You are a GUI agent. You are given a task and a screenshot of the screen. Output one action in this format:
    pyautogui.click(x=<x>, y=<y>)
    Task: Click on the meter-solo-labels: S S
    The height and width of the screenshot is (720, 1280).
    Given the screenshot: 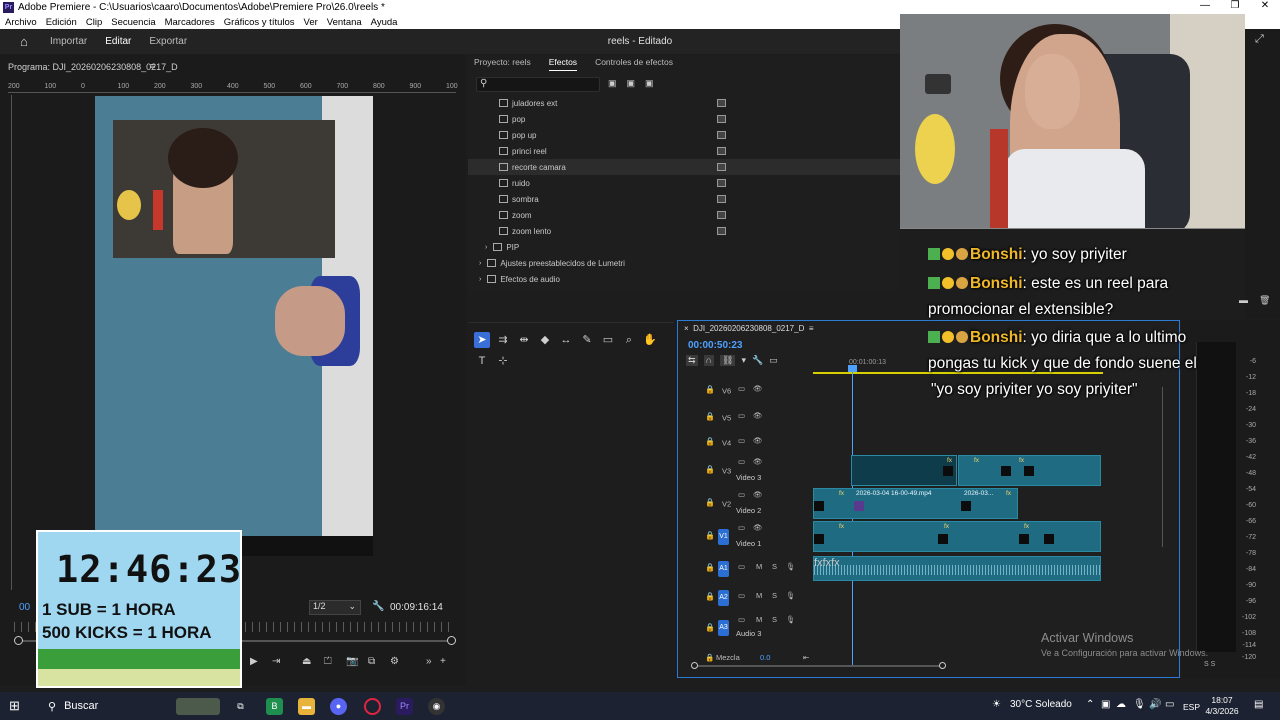 What is the action you would take?
    pyautogui.click(x=1209, y=664)
    